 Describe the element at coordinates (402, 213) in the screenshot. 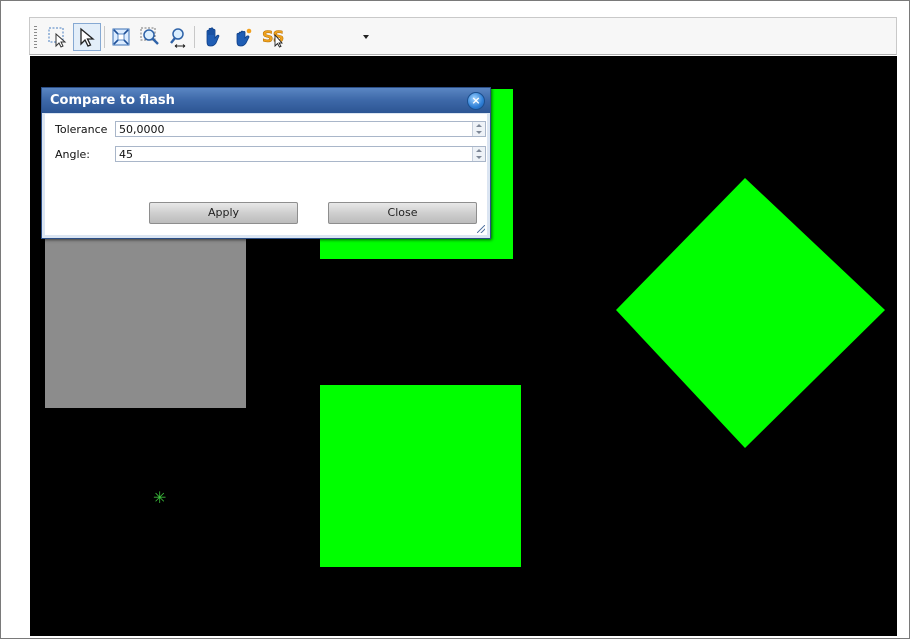

I see `close-button: Close` at that location.